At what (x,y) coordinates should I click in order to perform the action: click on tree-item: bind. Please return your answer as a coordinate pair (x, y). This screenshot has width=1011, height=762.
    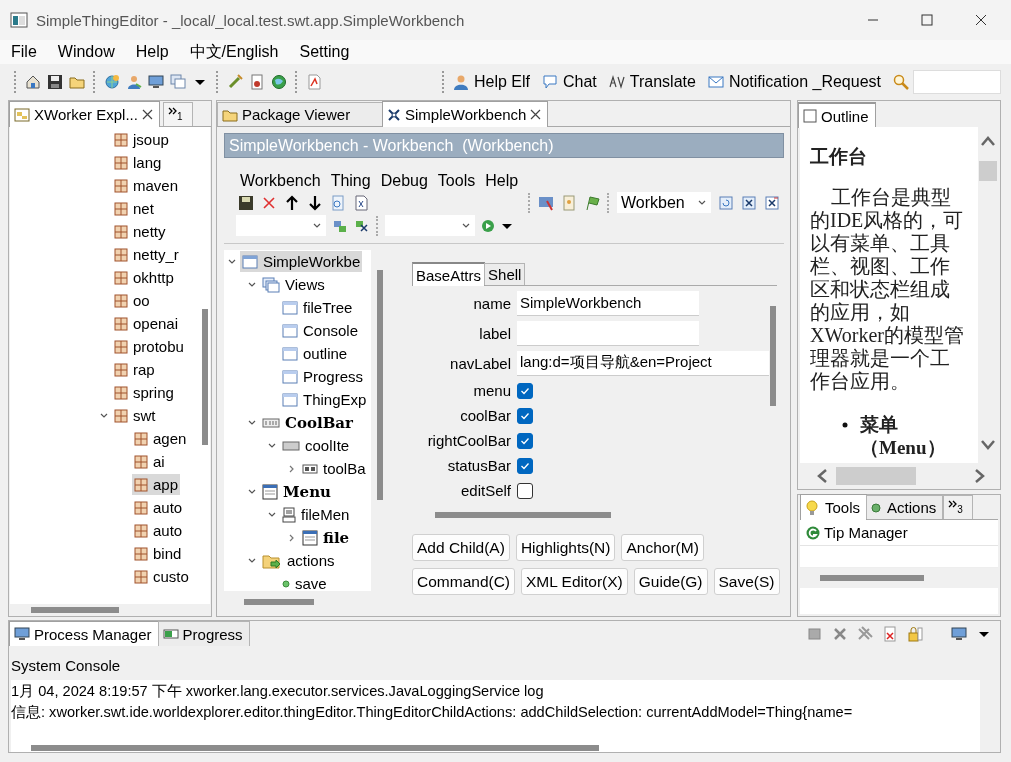
    Looking at the image, I should click on (158, 553).